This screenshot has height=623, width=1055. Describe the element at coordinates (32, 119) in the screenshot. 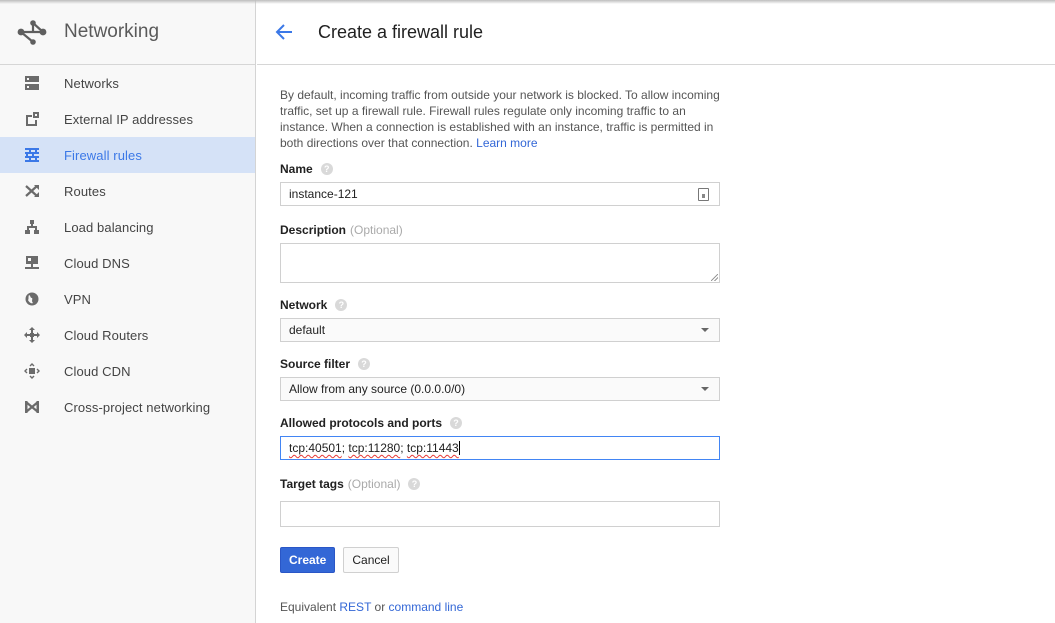

I see `external-ip-icon` at that location.